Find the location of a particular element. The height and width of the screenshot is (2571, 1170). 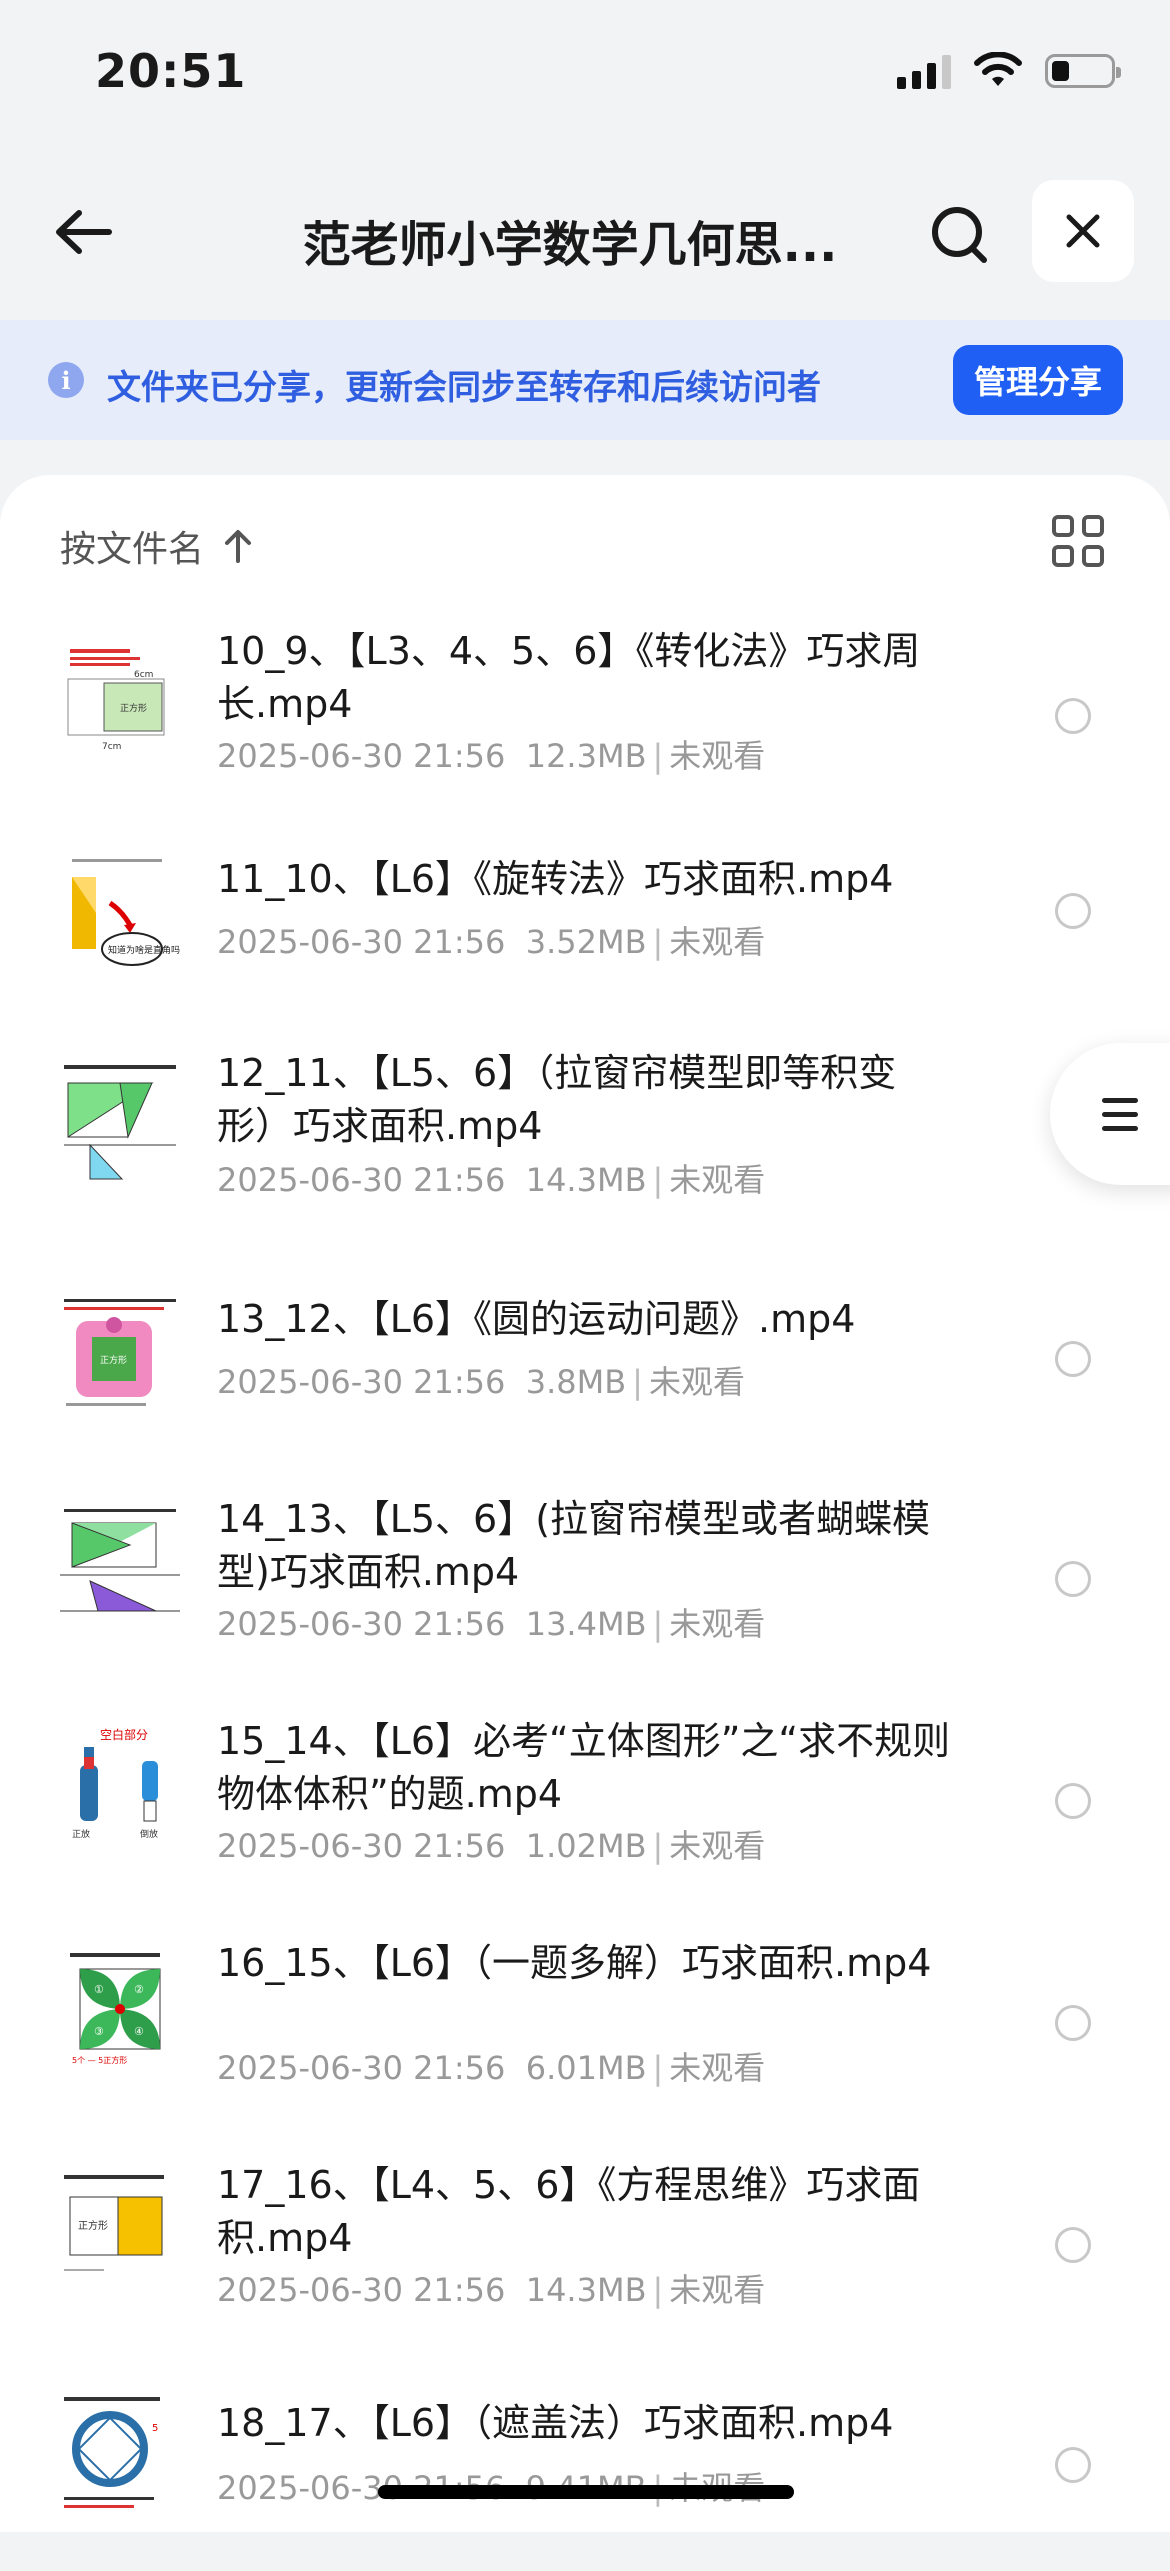

close-button is located at coordinates (1083, 231).